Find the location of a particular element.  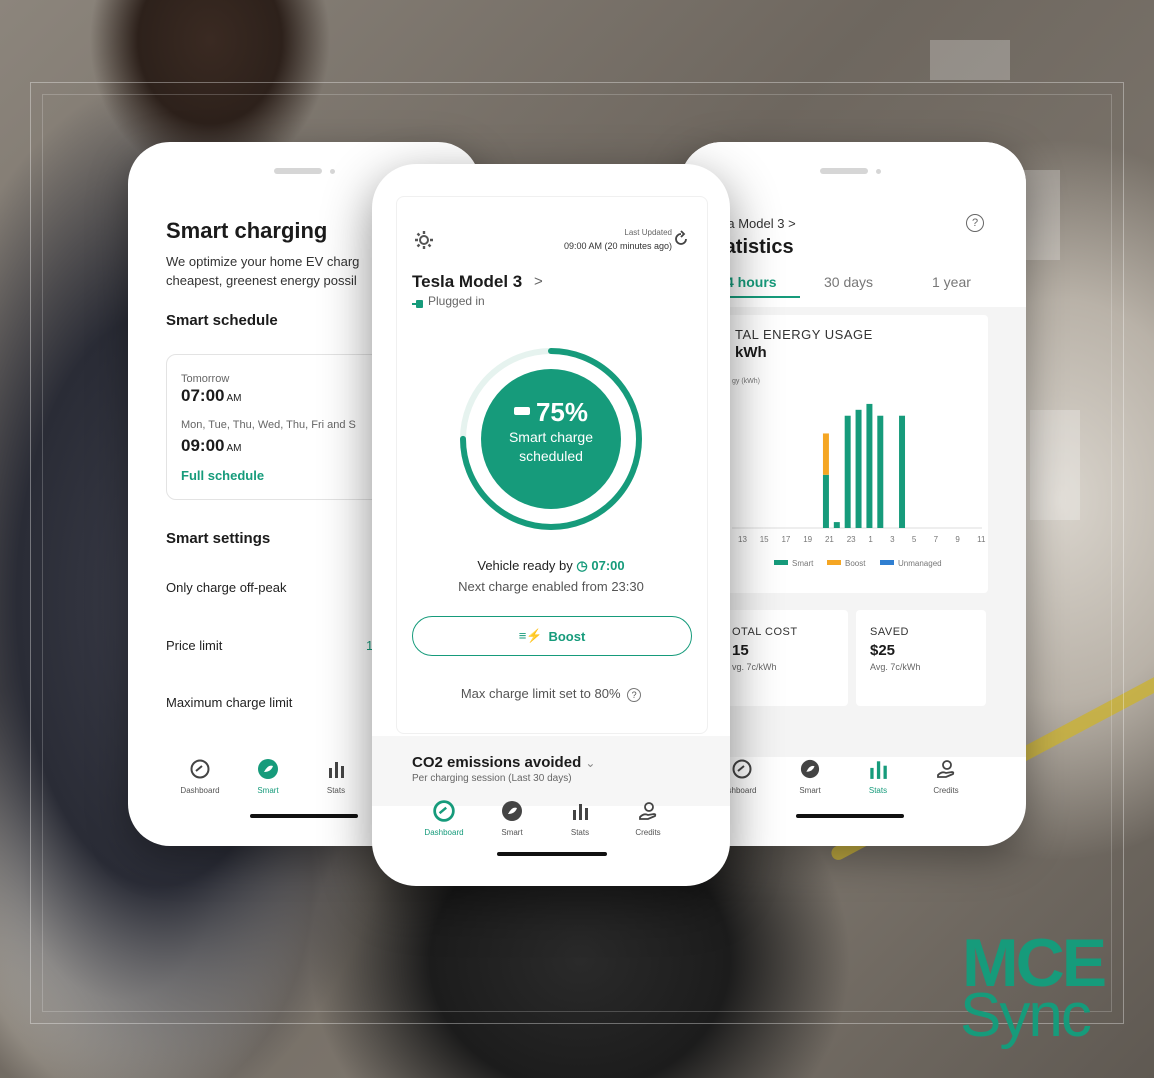

charge-percent: 75% is located at coordinates (551, 412).